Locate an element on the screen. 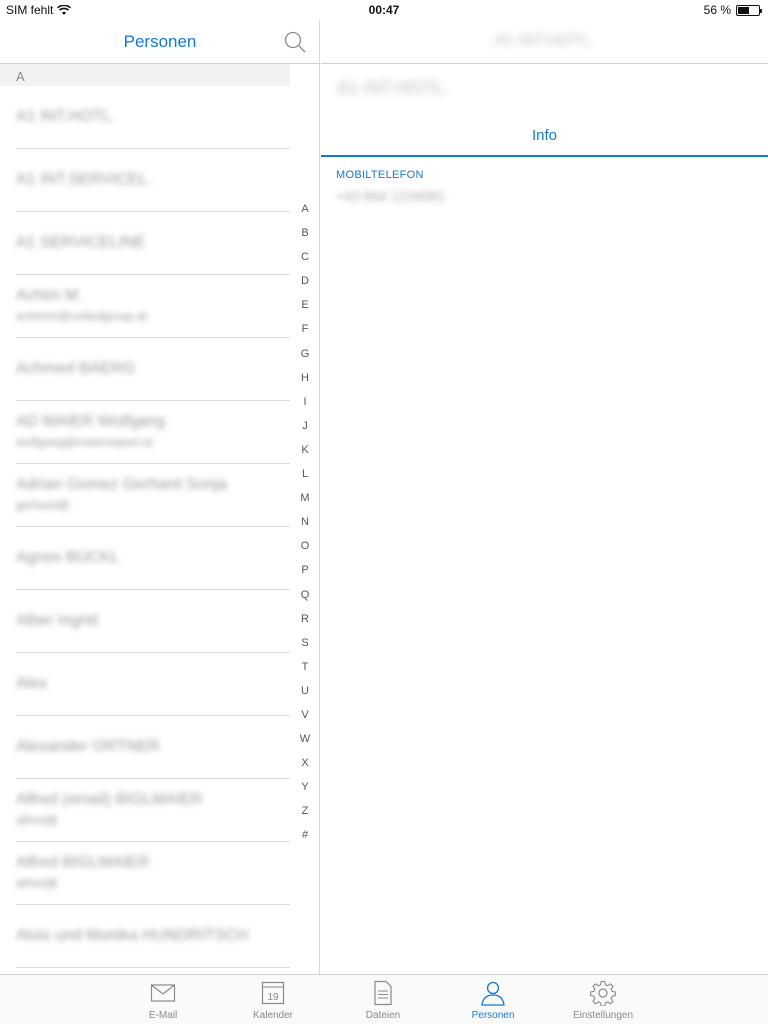 The height and width of the screenshot is (1024, 768). index-letter: D is located at coordinates (305, 286).